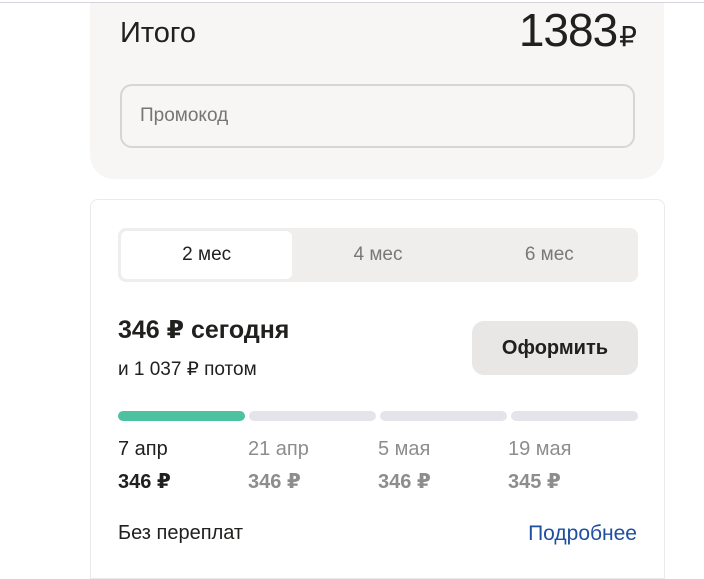  I want to click on no-overpay-label: Без переплат, so click(181, 533).